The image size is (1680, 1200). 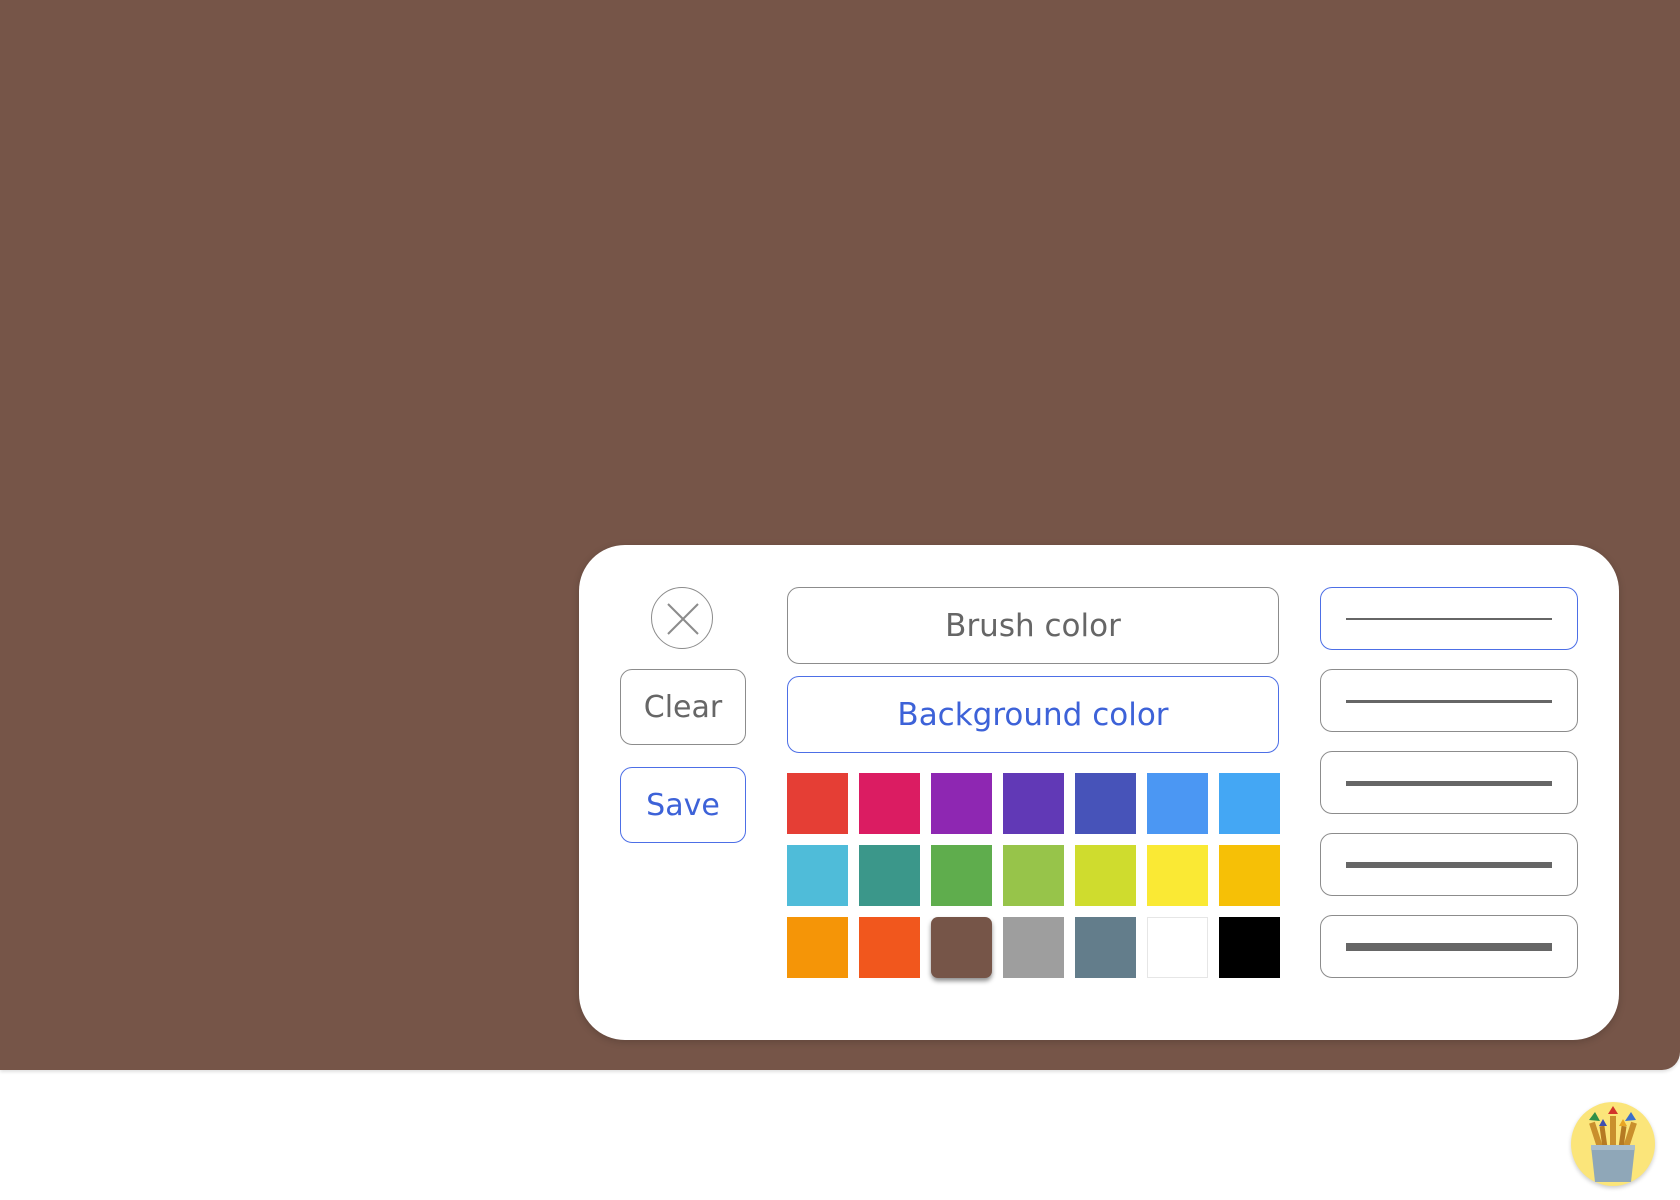 What do you see at coordinates (1033, 625) in the screenshot?
I see `brush-color-button: Brush color` at bounding box center [1033, 625].